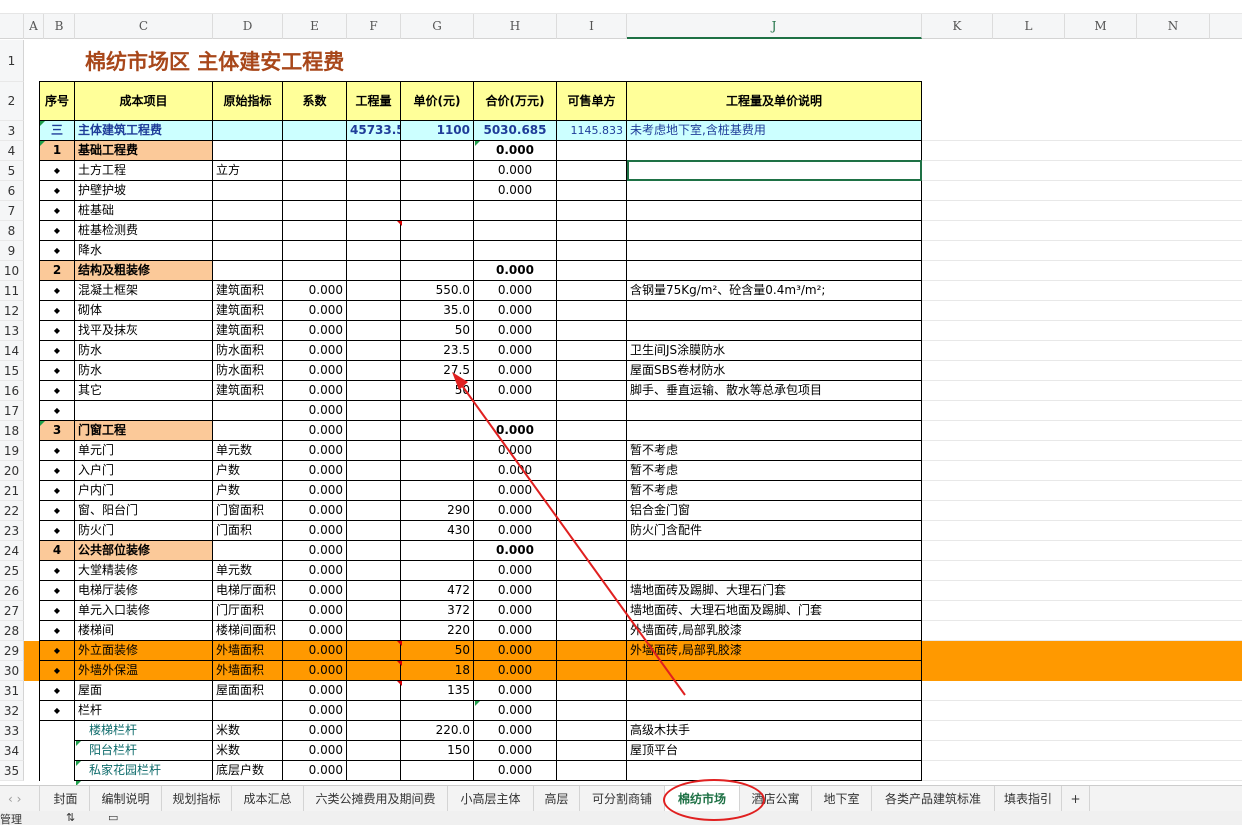 Image resolution: width=1242 pixels, height=825 pixels. I want to click on select-all-corner, so click(12, 26).